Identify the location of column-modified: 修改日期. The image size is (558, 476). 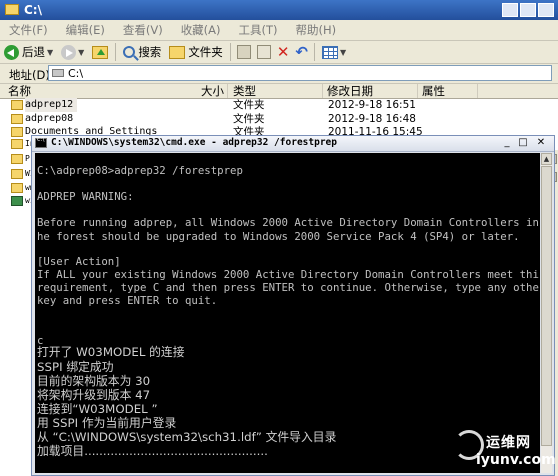
(370, 91).